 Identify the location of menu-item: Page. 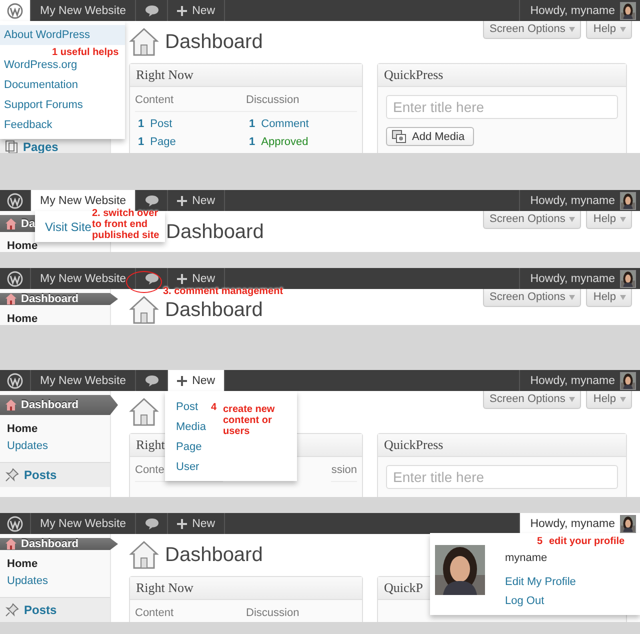
(189, 447).